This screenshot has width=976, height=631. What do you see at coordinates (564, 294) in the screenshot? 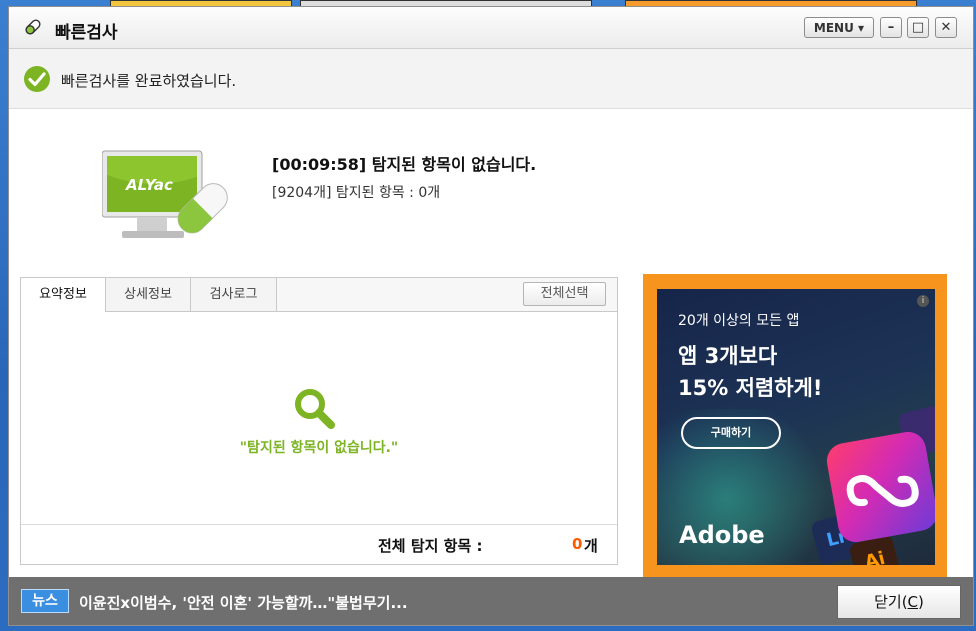
I see `select-all-button: 전체선택` at bounding box center [564, 294].